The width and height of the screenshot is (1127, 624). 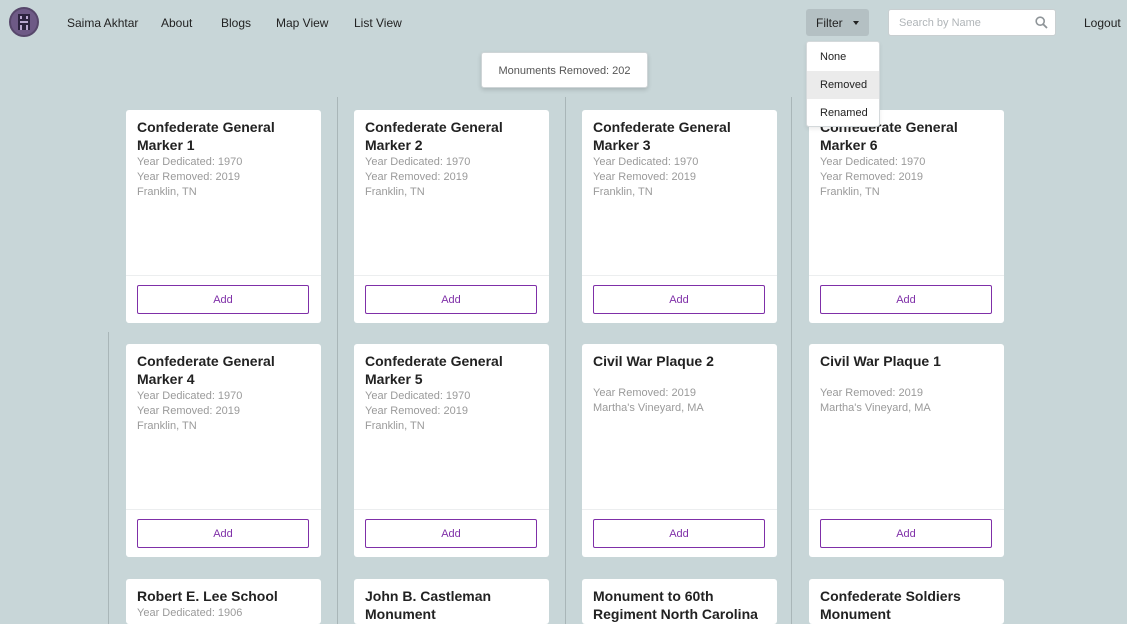 What do you see at coordinates (206, 136) in the screenshot?
I see `card-title: Confederate General Marker 1` at bounding box center [206, 136].